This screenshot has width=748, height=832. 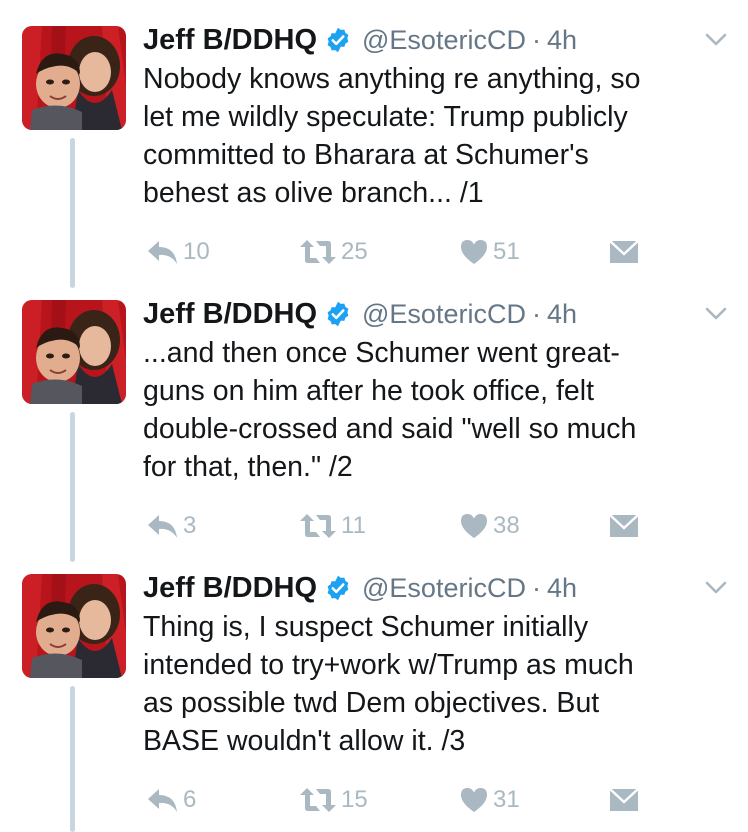 I want to click on retweet-count: 25, so click(x=354, y=251).